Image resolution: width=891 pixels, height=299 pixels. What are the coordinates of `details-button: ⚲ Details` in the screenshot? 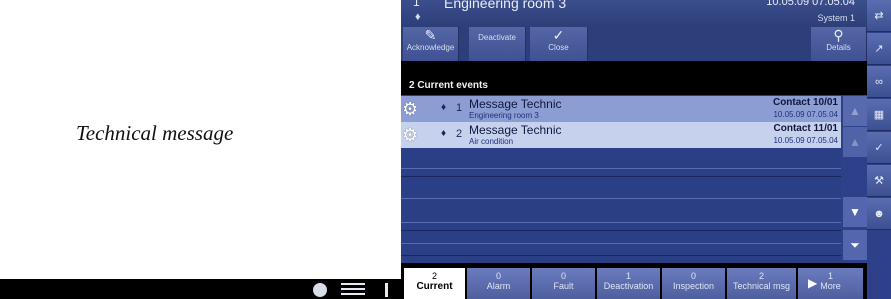 It's located at (839, 44).